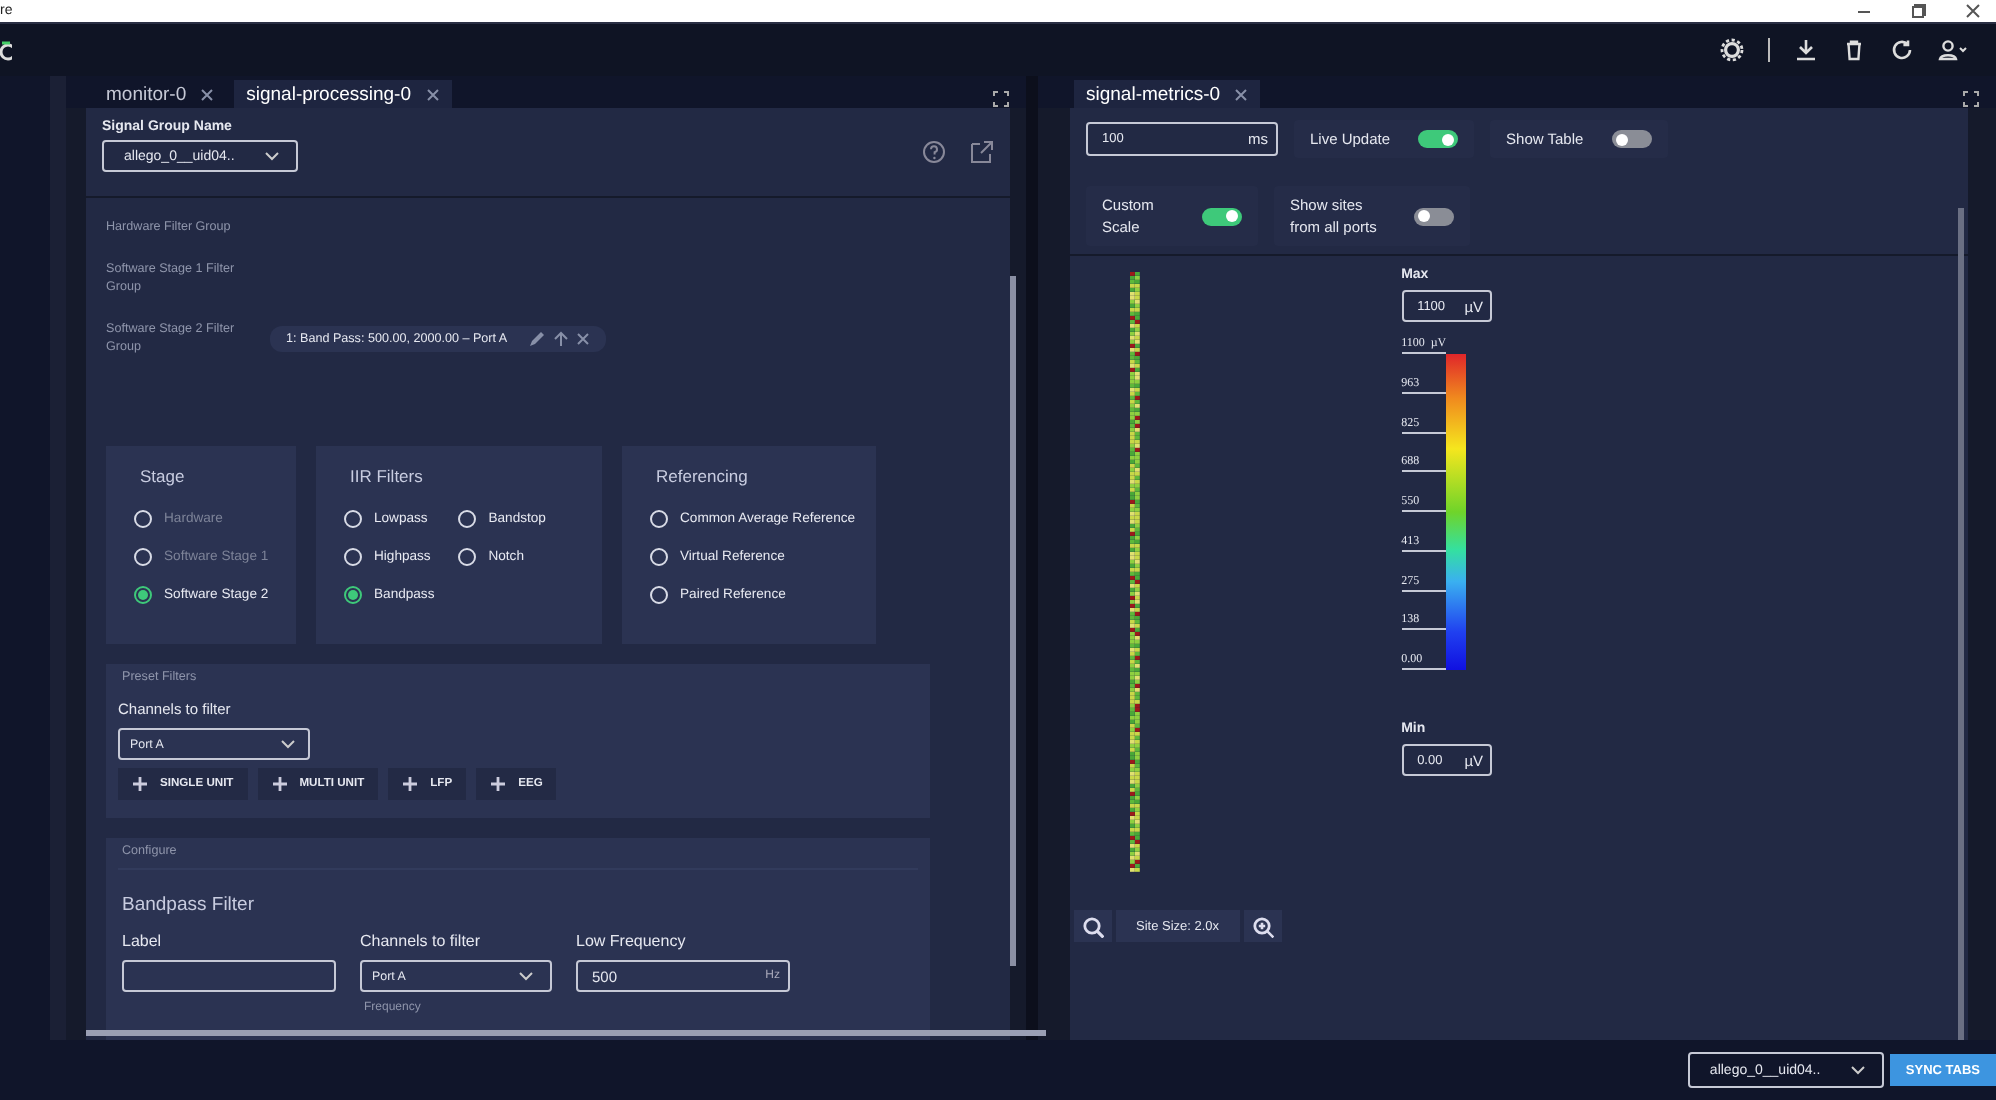 This screenshot has height=1100, width=1996. I want to click on card-title: Stage, so click(163, 476).